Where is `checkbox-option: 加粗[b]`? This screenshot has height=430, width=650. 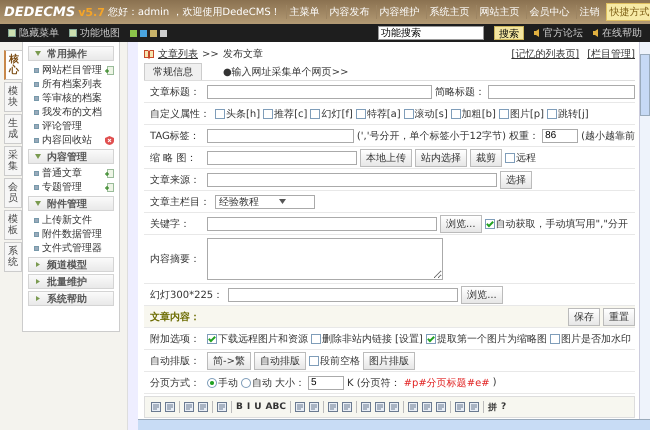
checkbox-option: 加粗[b] is located at coordinates (473, 113).